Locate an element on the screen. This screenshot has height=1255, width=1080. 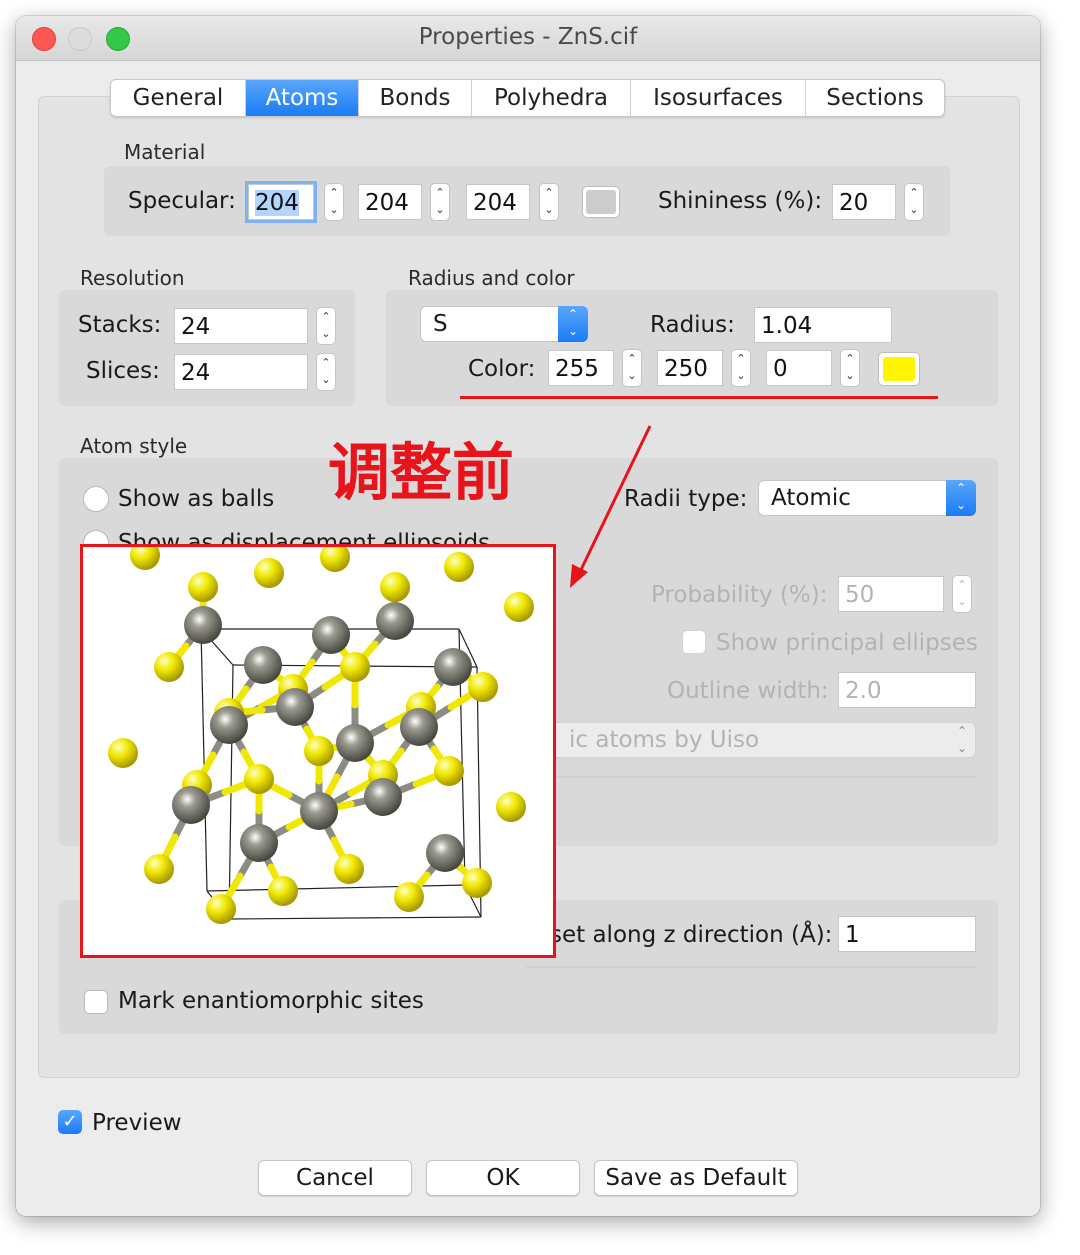
show-as-balls-label: Show as balls is located at coordinates (196, 499).